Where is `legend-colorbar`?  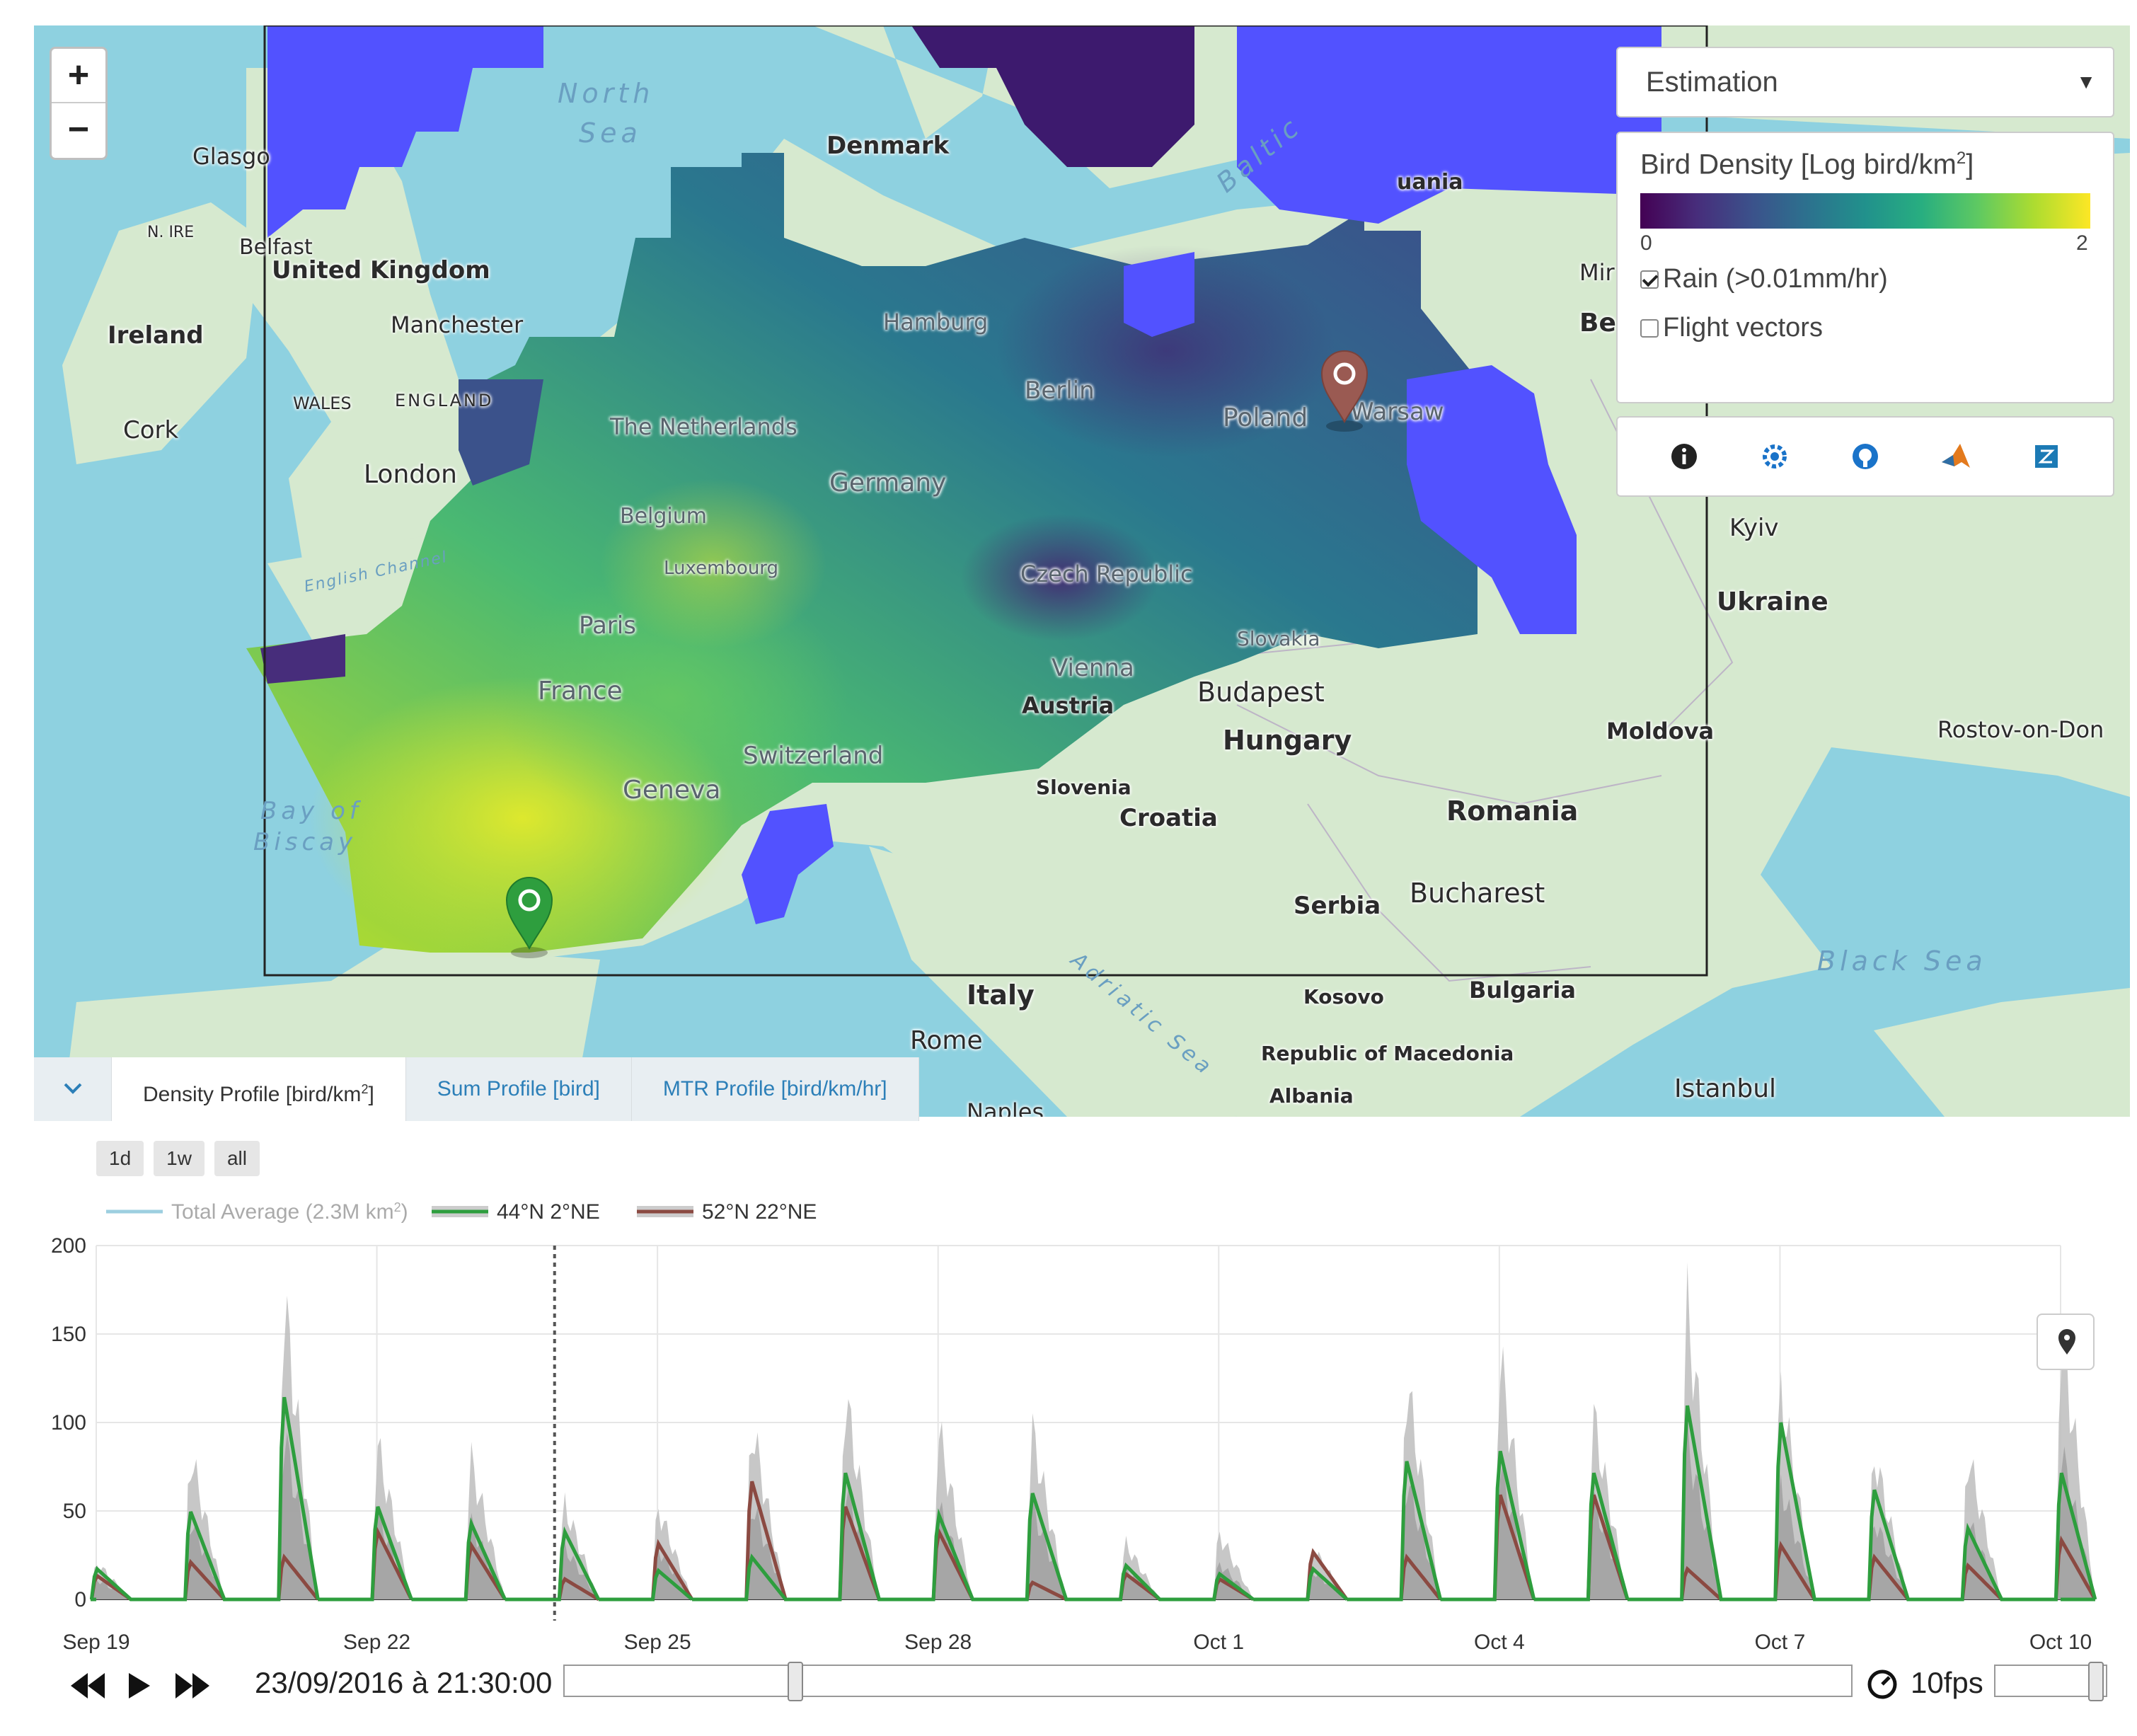
legend-colorbar is located at coordinates (1865, 211).